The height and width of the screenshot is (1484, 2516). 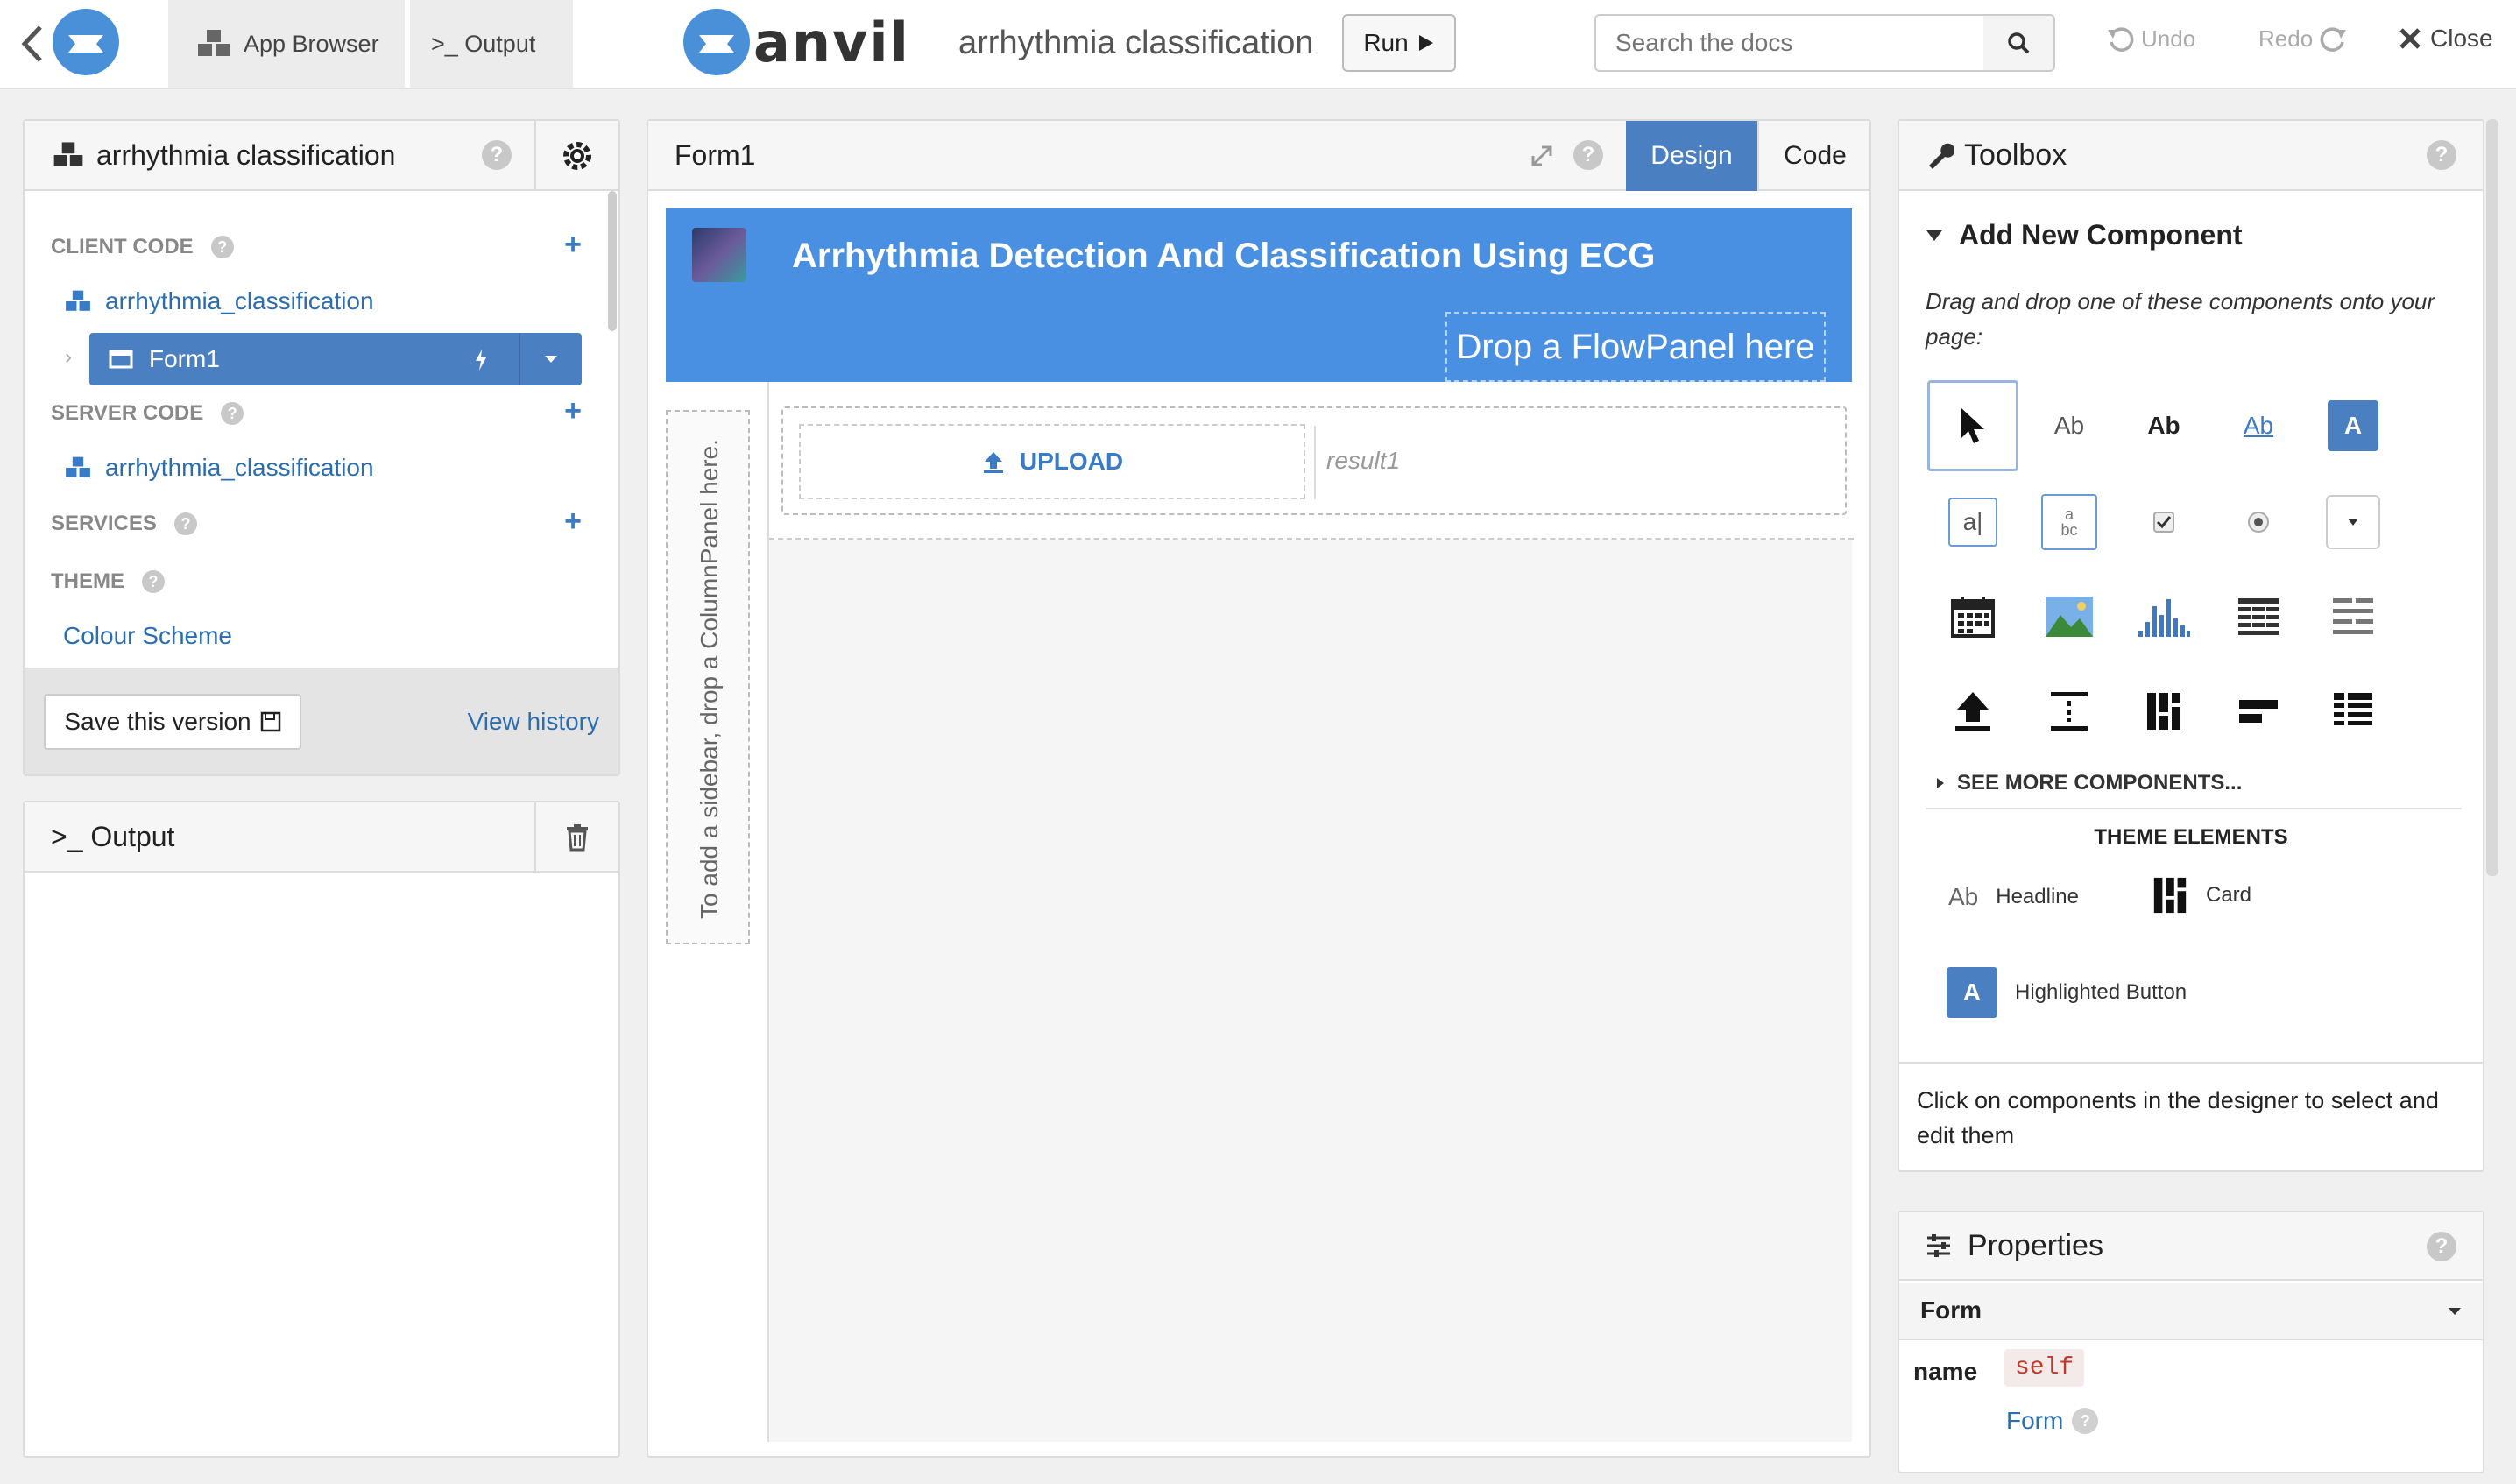 I want to click on name-property-value: self, so click(x=2044, y=1368).